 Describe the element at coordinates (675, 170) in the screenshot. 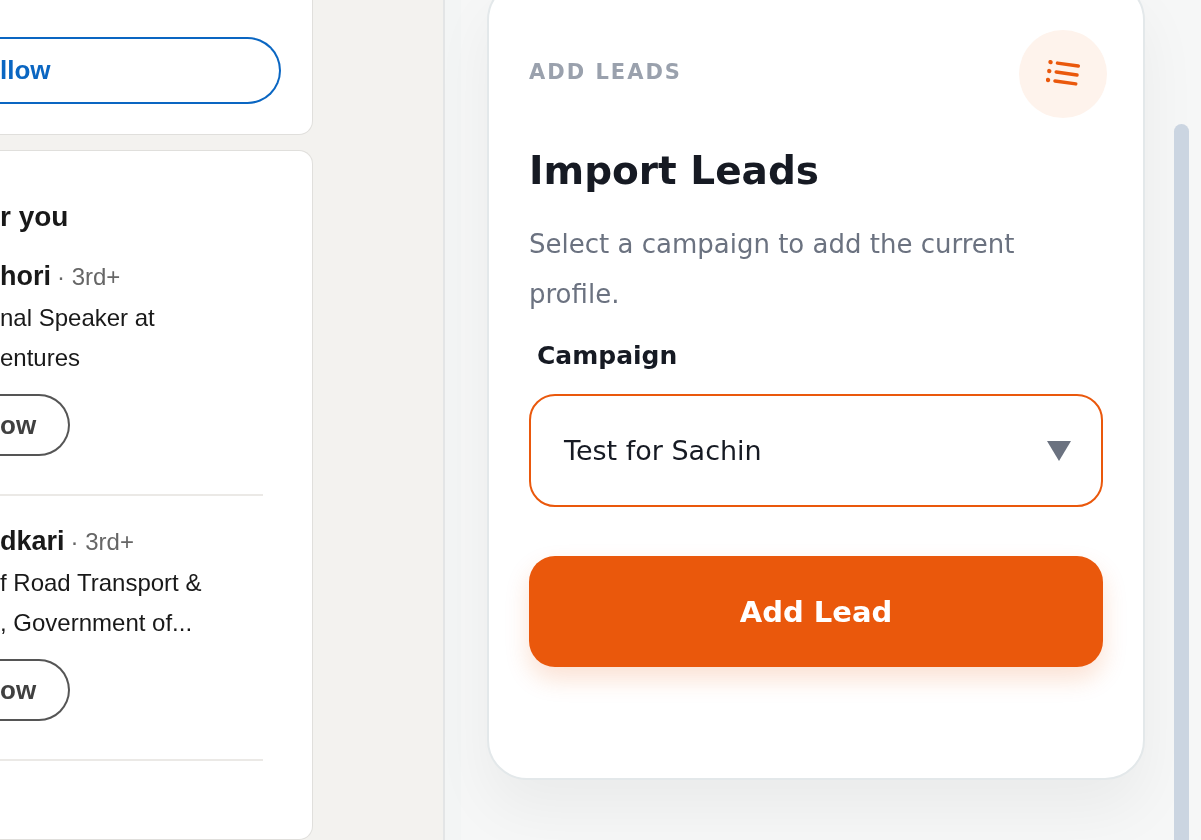

I see `card-title: Import Leads` at that location.